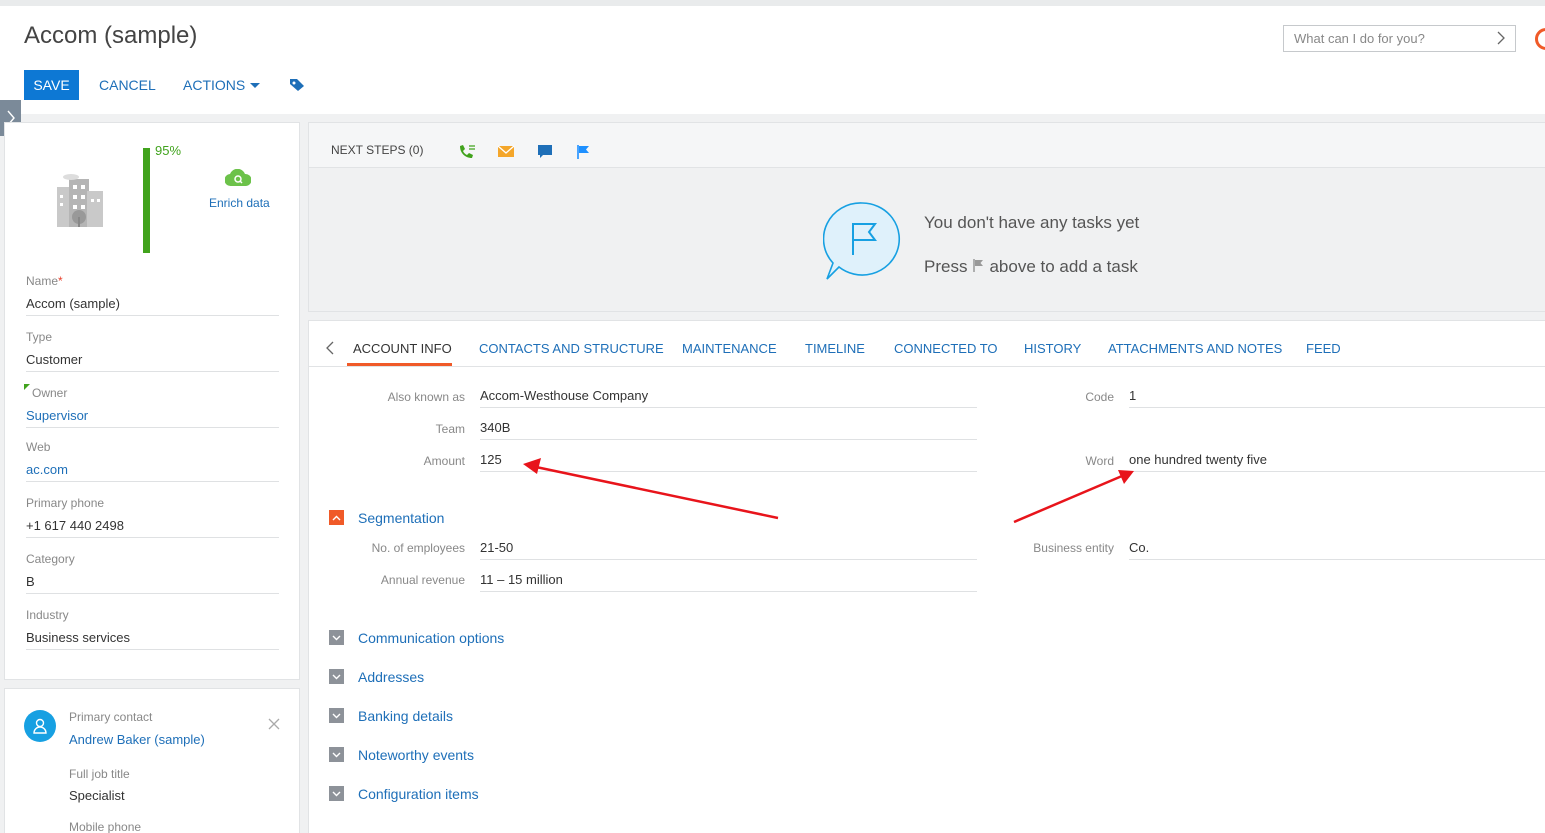 The image size is (1545, 833). Describe the element at coordinates (1073, 497) in the screenshot. I see `annotation-arrow-word` at that location.